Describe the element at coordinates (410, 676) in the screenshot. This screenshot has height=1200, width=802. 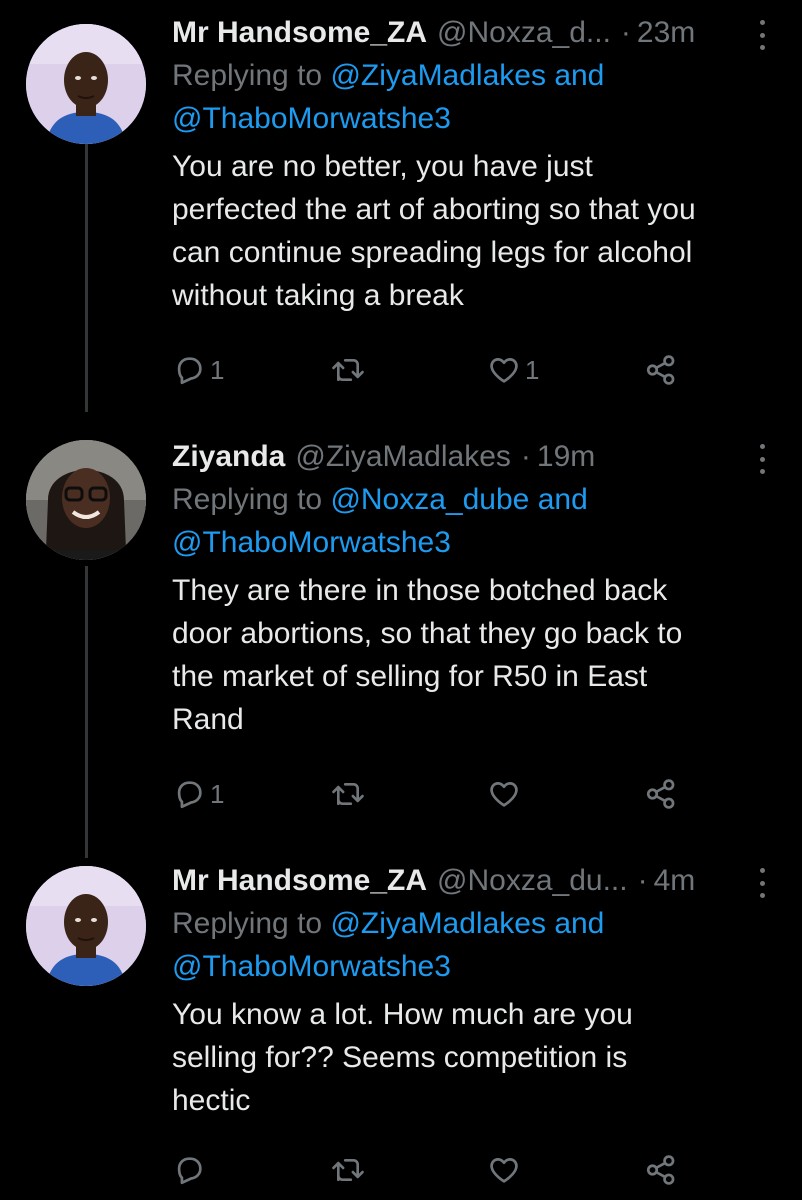
I see `tweet-text-line: the market of selling for R50 in East` at that location.